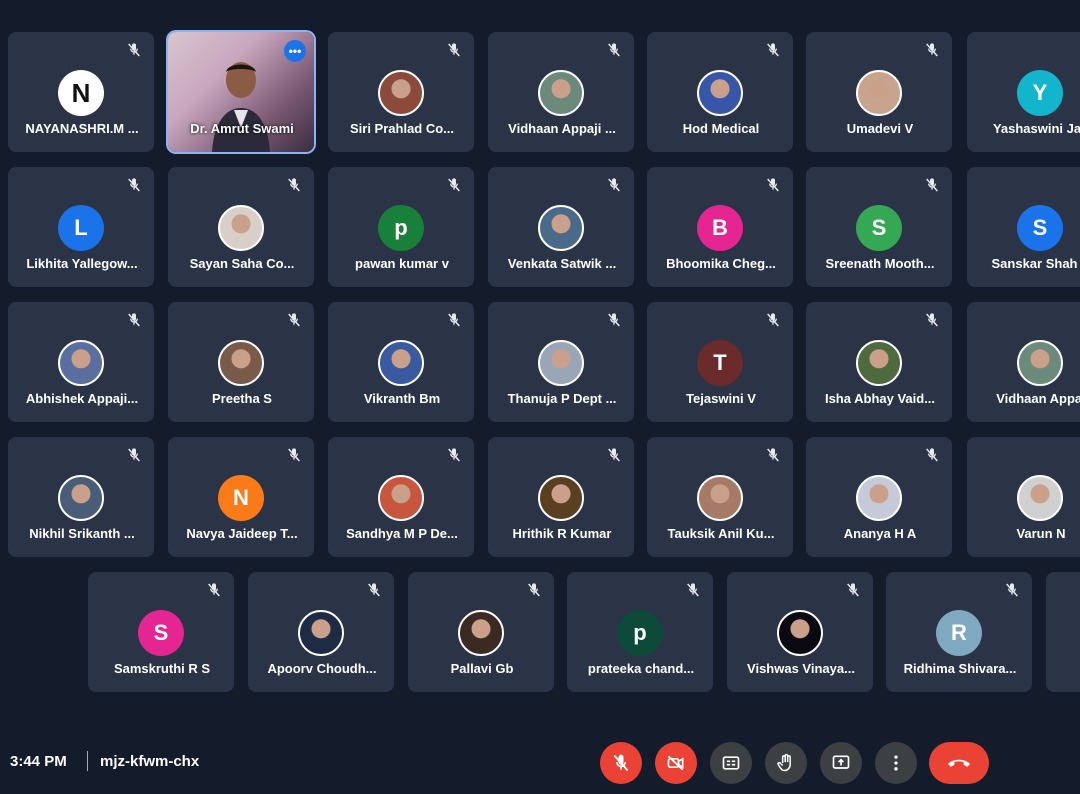 This screenshot has height=794, width=1080. I want to click on participant-tile: S Samskruthi R S, so click(161, 632).